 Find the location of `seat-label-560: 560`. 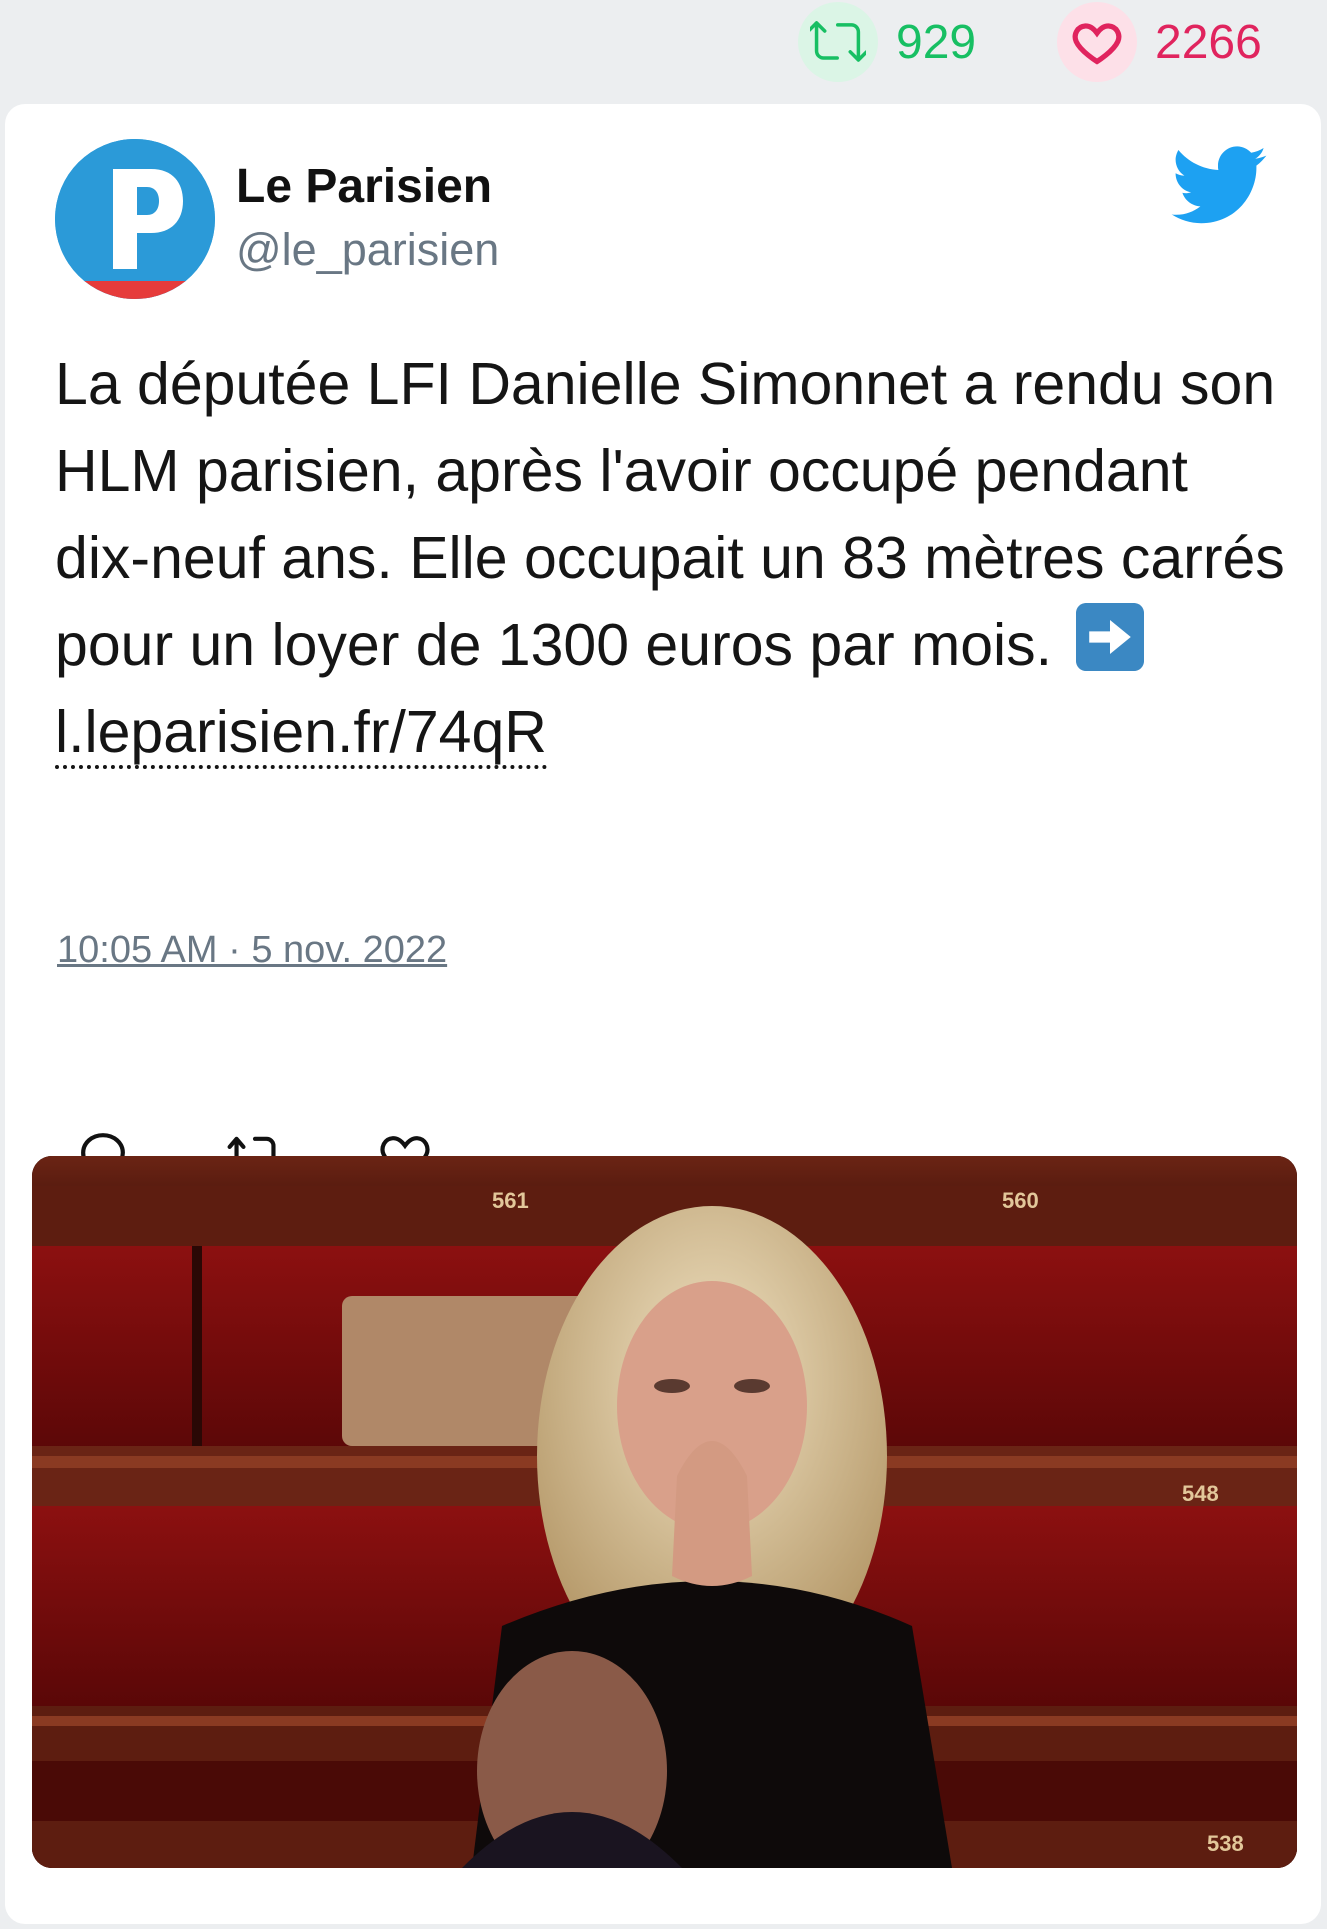

seat-label-560: 560 is located at coordinates (1020, 1200).